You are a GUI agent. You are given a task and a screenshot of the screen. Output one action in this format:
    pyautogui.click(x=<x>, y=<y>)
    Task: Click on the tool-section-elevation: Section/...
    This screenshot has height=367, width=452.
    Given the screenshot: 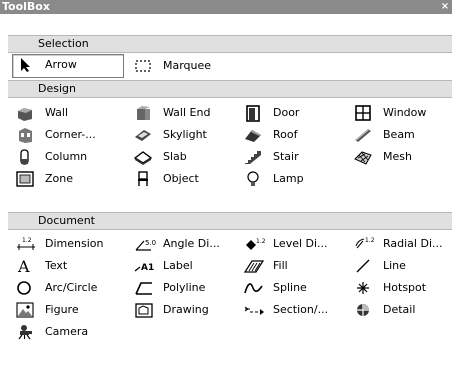 What is the action you would take?
    pyautogui.click(x=292, y=310)
    